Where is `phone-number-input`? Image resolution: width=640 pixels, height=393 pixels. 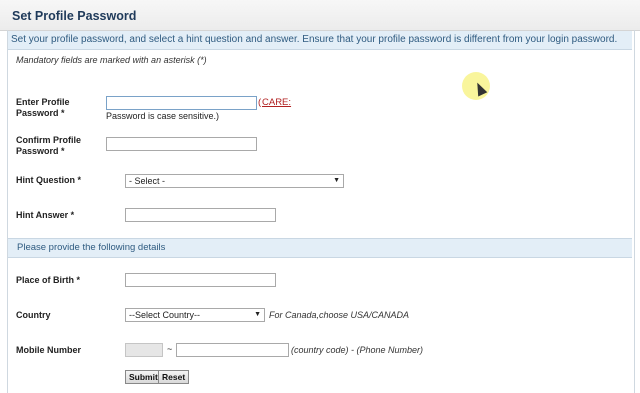
phone-number-input is located at coordinates (232, 350).